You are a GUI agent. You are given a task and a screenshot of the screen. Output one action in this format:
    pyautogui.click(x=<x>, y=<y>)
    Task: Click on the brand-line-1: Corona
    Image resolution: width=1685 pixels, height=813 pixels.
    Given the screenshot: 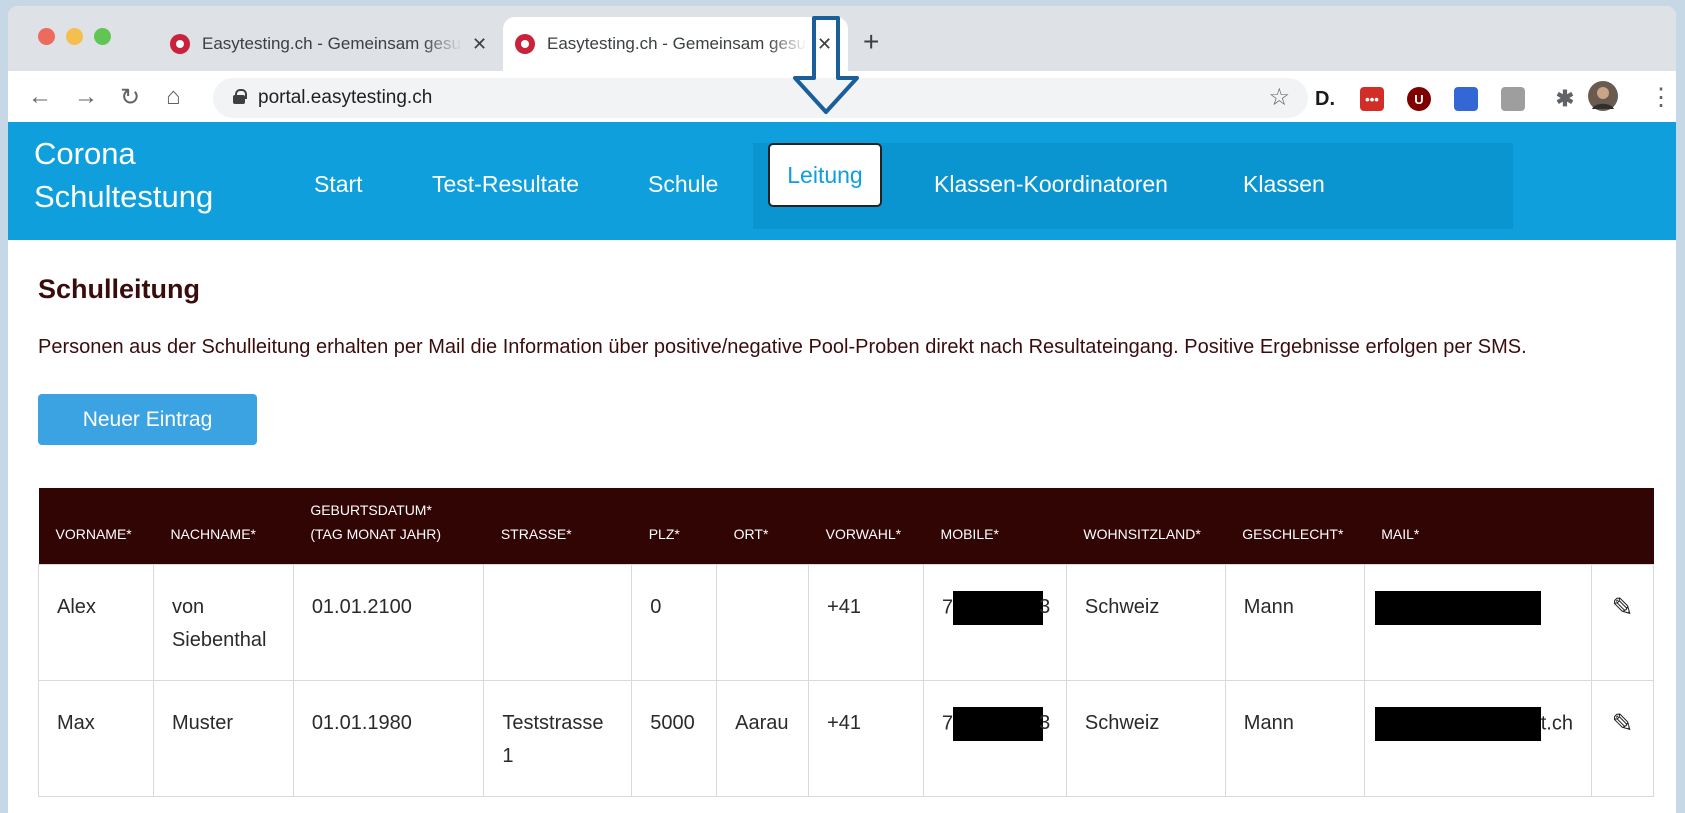 What is the action you would take?
    pyautogui.click(x=85, y=153)
    